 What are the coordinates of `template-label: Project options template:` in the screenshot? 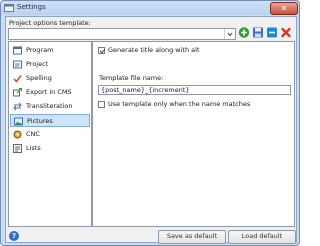 It's located at (50, 23).